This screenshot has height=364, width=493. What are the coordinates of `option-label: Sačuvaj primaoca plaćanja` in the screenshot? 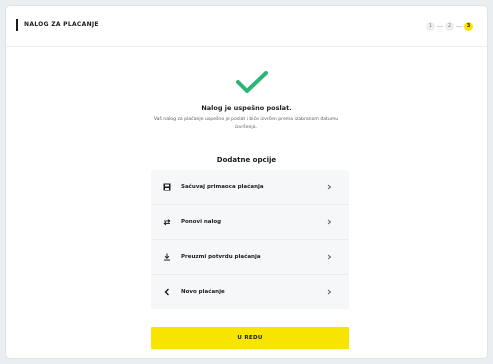 It's located at (222, 187).